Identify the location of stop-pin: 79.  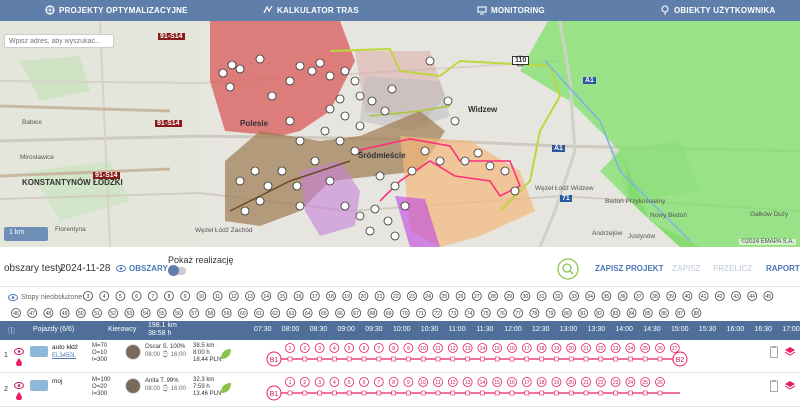
(550, 313).